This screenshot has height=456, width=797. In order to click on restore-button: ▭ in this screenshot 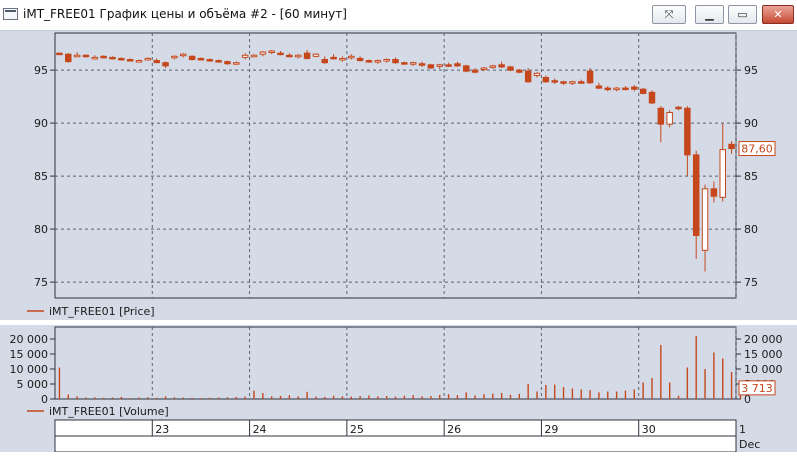, I will do `click(742, 14)`.